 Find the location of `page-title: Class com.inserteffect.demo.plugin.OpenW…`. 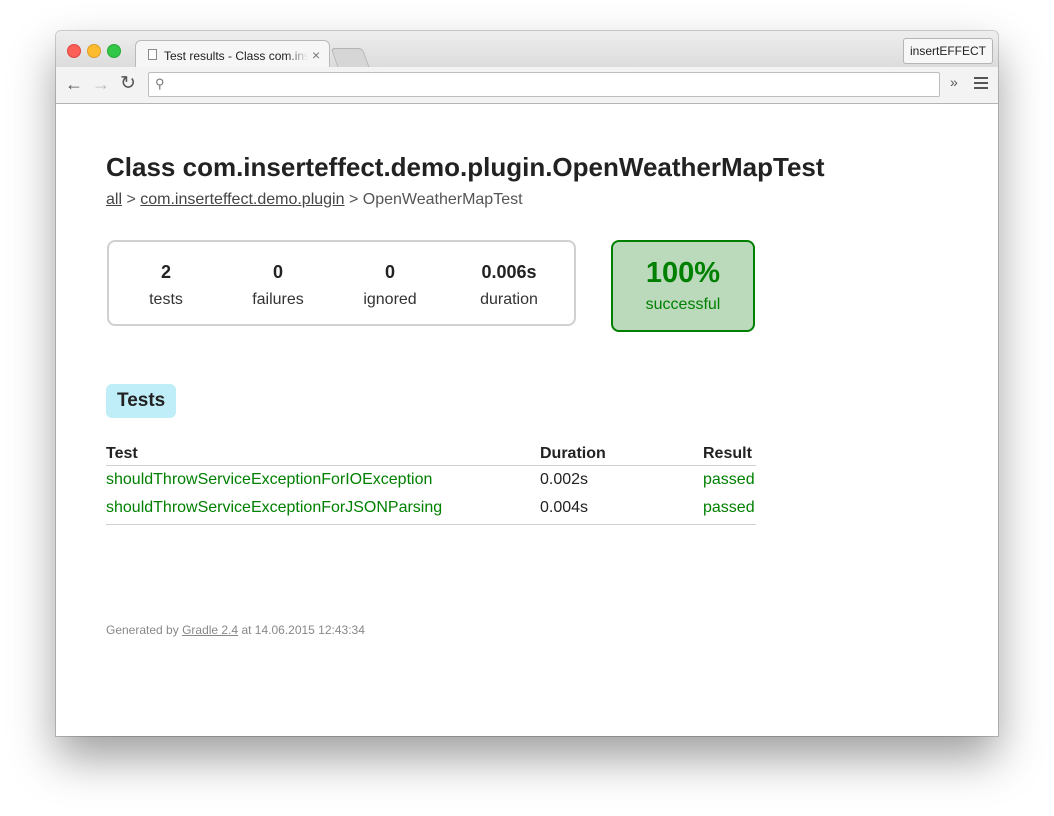

page-title: Class com.inserteffect.demo.plugin.OpenW… is located at coordinates (465, 167).